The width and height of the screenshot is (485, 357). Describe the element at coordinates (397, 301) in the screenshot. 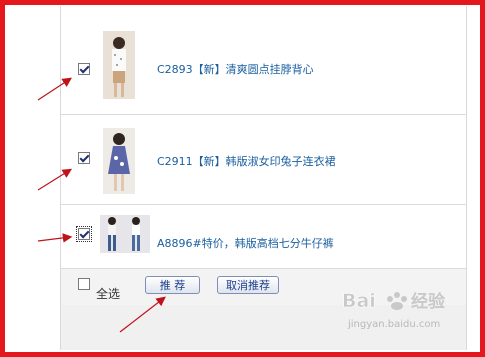

I see `paw-icon` at that location.